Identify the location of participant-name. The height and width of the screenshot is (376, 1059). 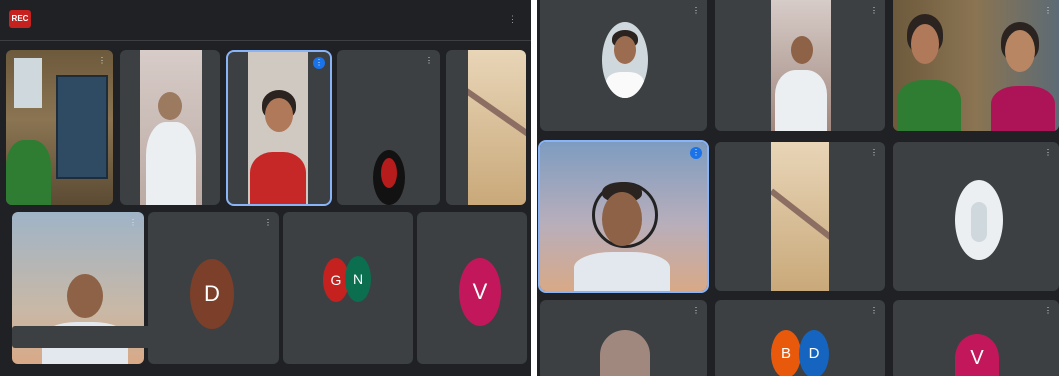
(84, 337).